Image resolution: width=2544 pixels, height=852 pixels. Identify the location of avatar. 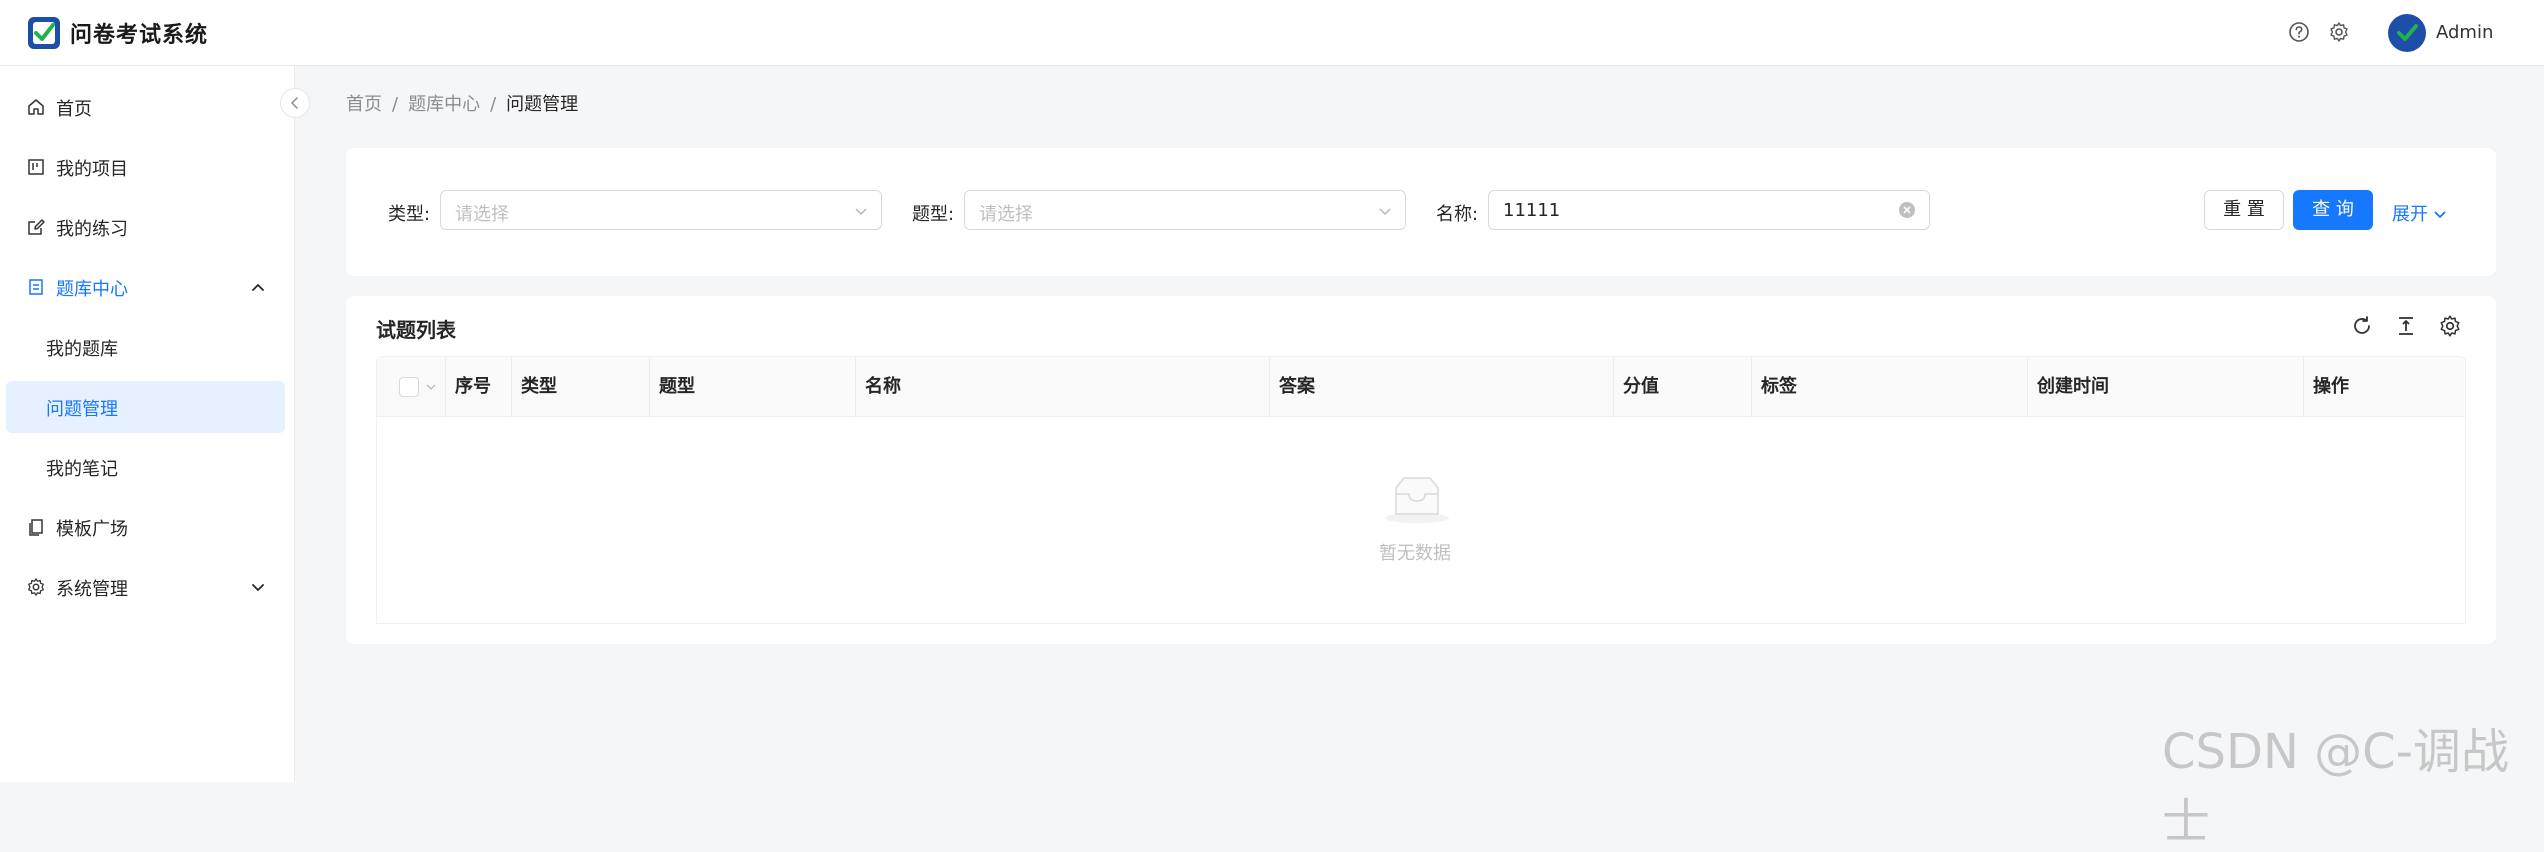
(2407, 33).